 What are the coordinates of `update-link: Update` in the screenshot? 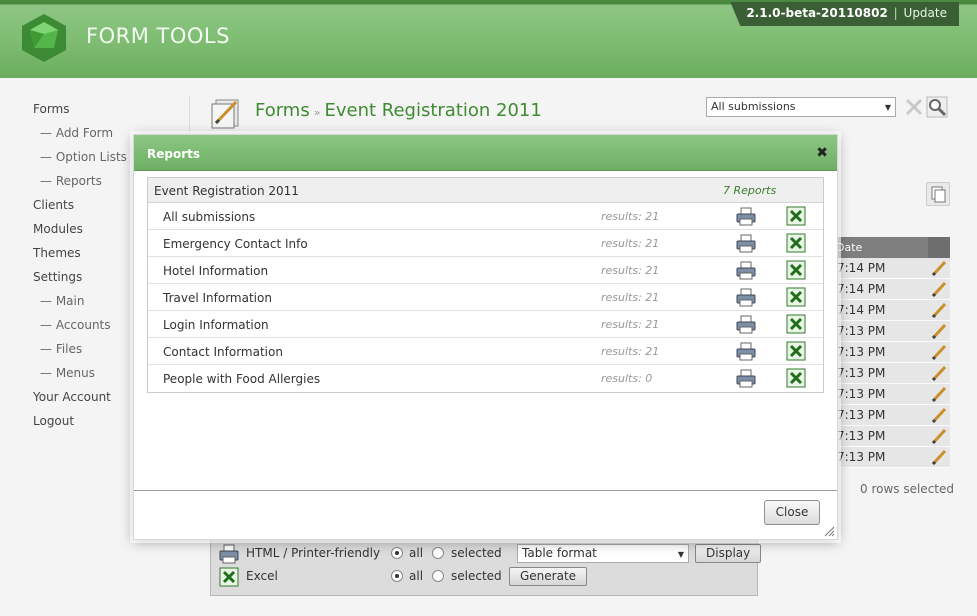 It's located at (925, 13).